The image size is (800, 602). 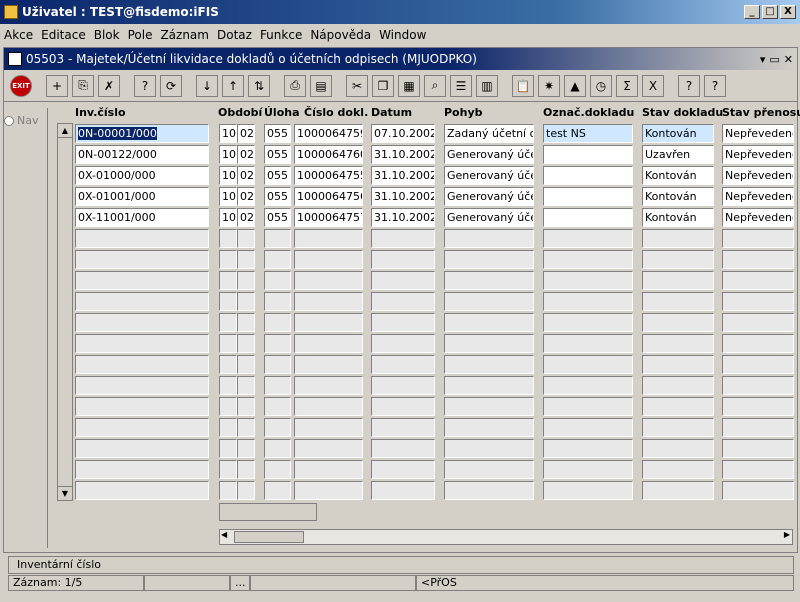 I want to click on scroll-right-icon: ▶, so click(x=787, y=534).